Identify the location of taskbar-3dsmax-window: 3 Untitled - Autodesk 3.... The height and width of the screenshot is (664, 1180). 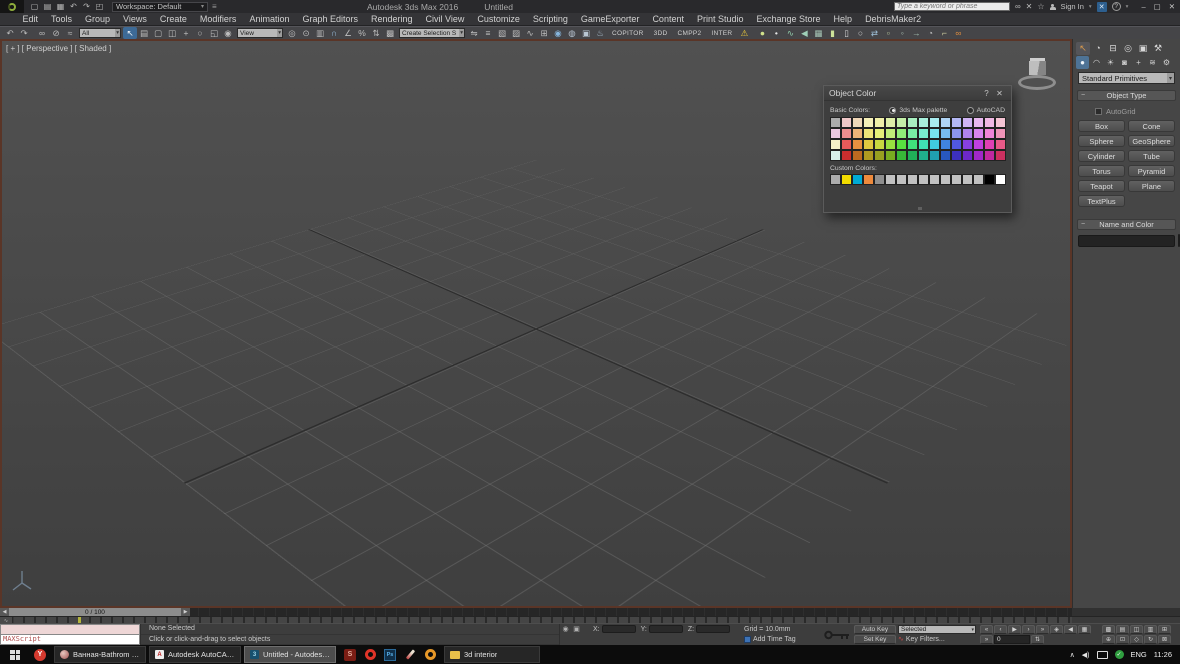
(290, 654).